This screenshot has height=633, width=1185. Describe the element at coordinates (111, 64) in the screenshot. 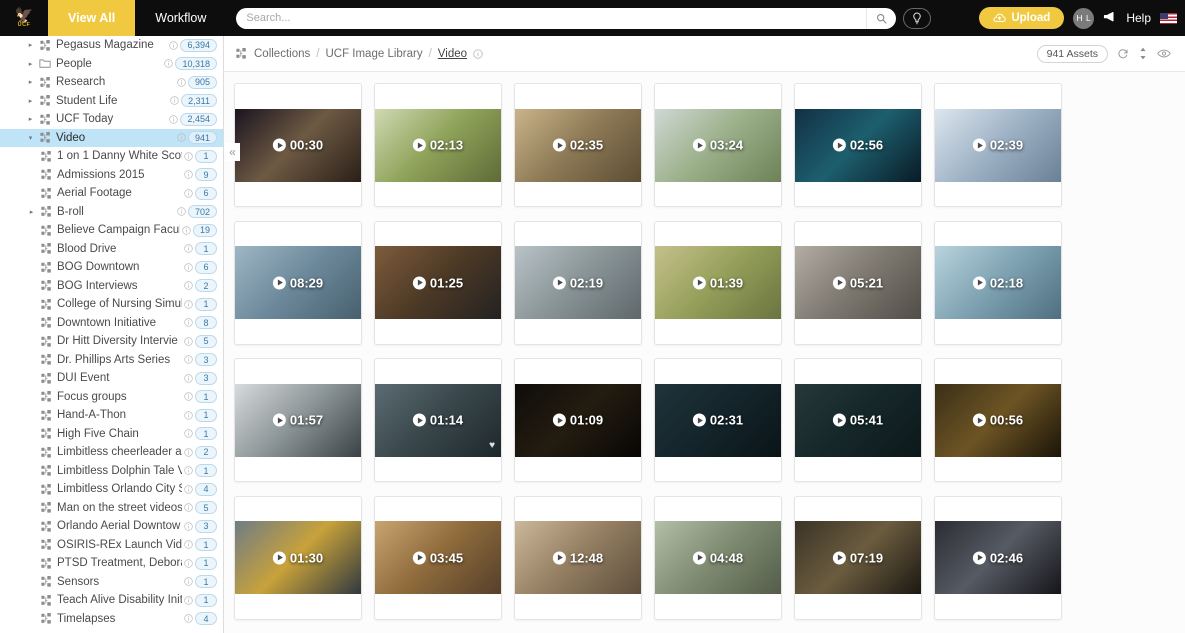

I see `sidebar-item-people: ▸ People 10,318` at that location.